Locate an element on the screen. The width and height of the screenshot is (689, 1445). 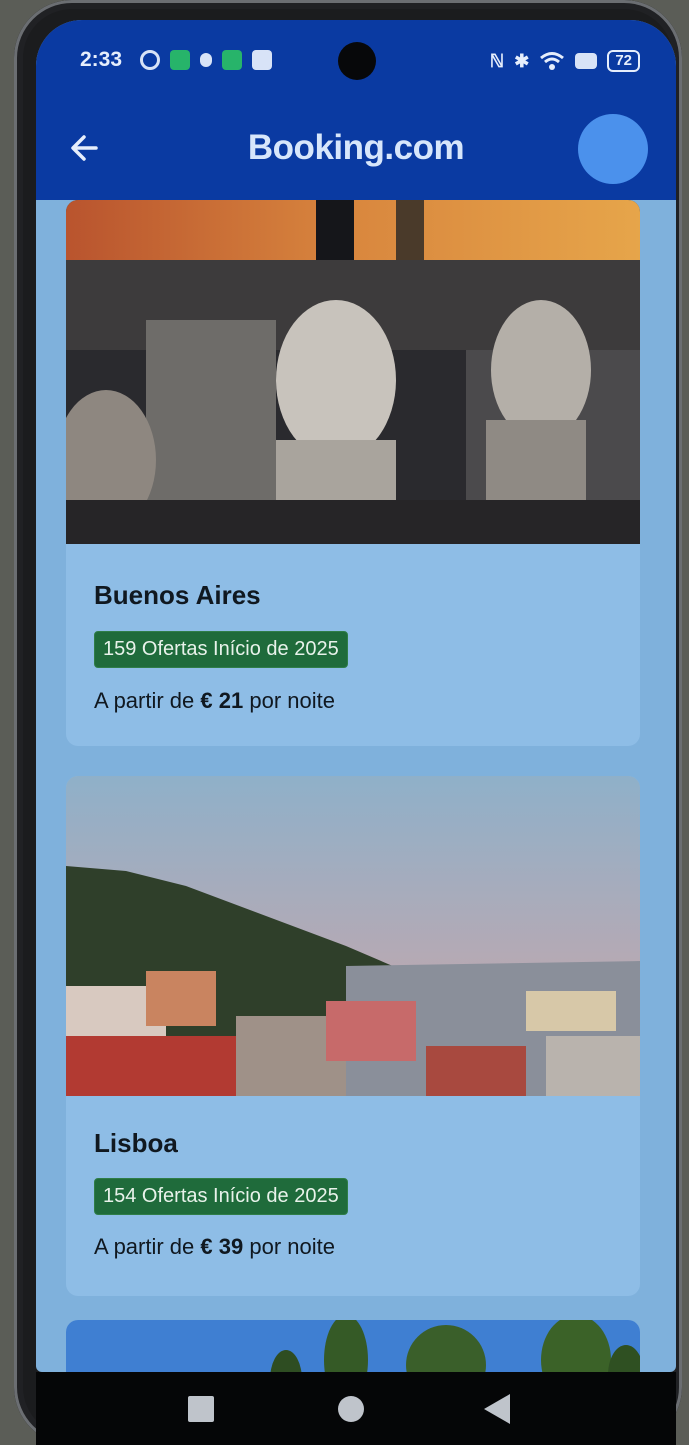
destination-title: Lisboa is located at coordinates (136, 1143).